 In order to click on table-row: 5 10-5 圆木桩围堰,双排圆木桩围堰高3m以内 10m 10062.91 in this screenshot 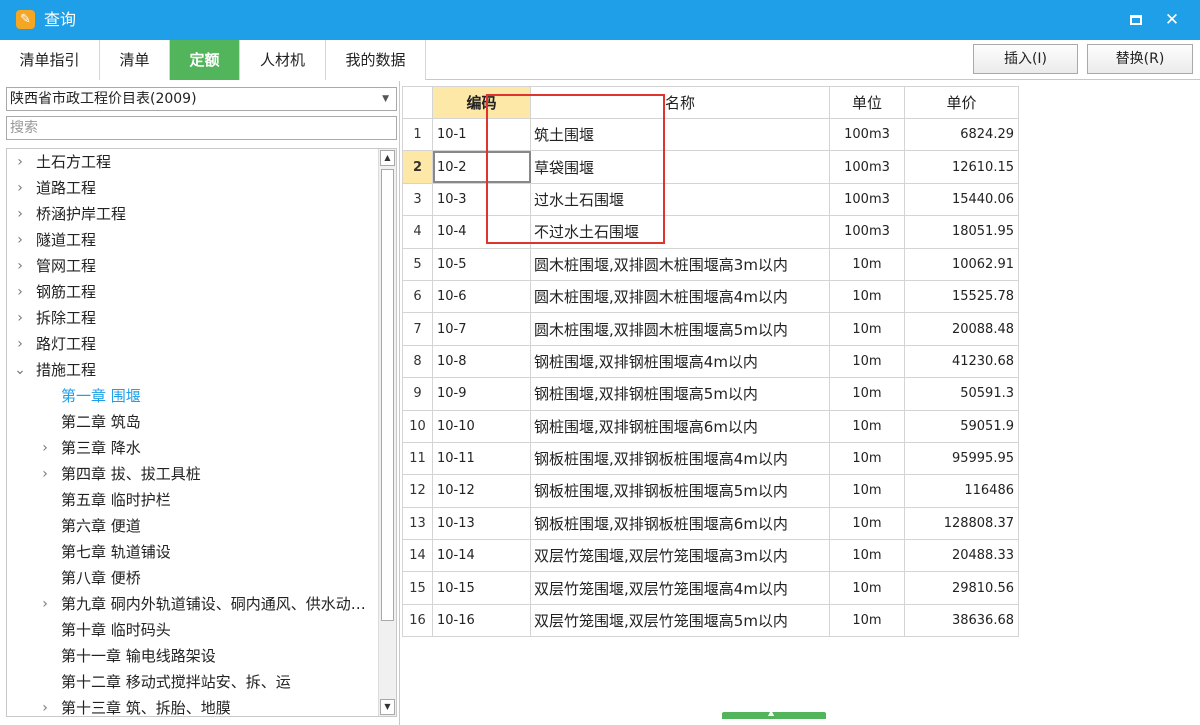, I will do `click(710, 264)`.